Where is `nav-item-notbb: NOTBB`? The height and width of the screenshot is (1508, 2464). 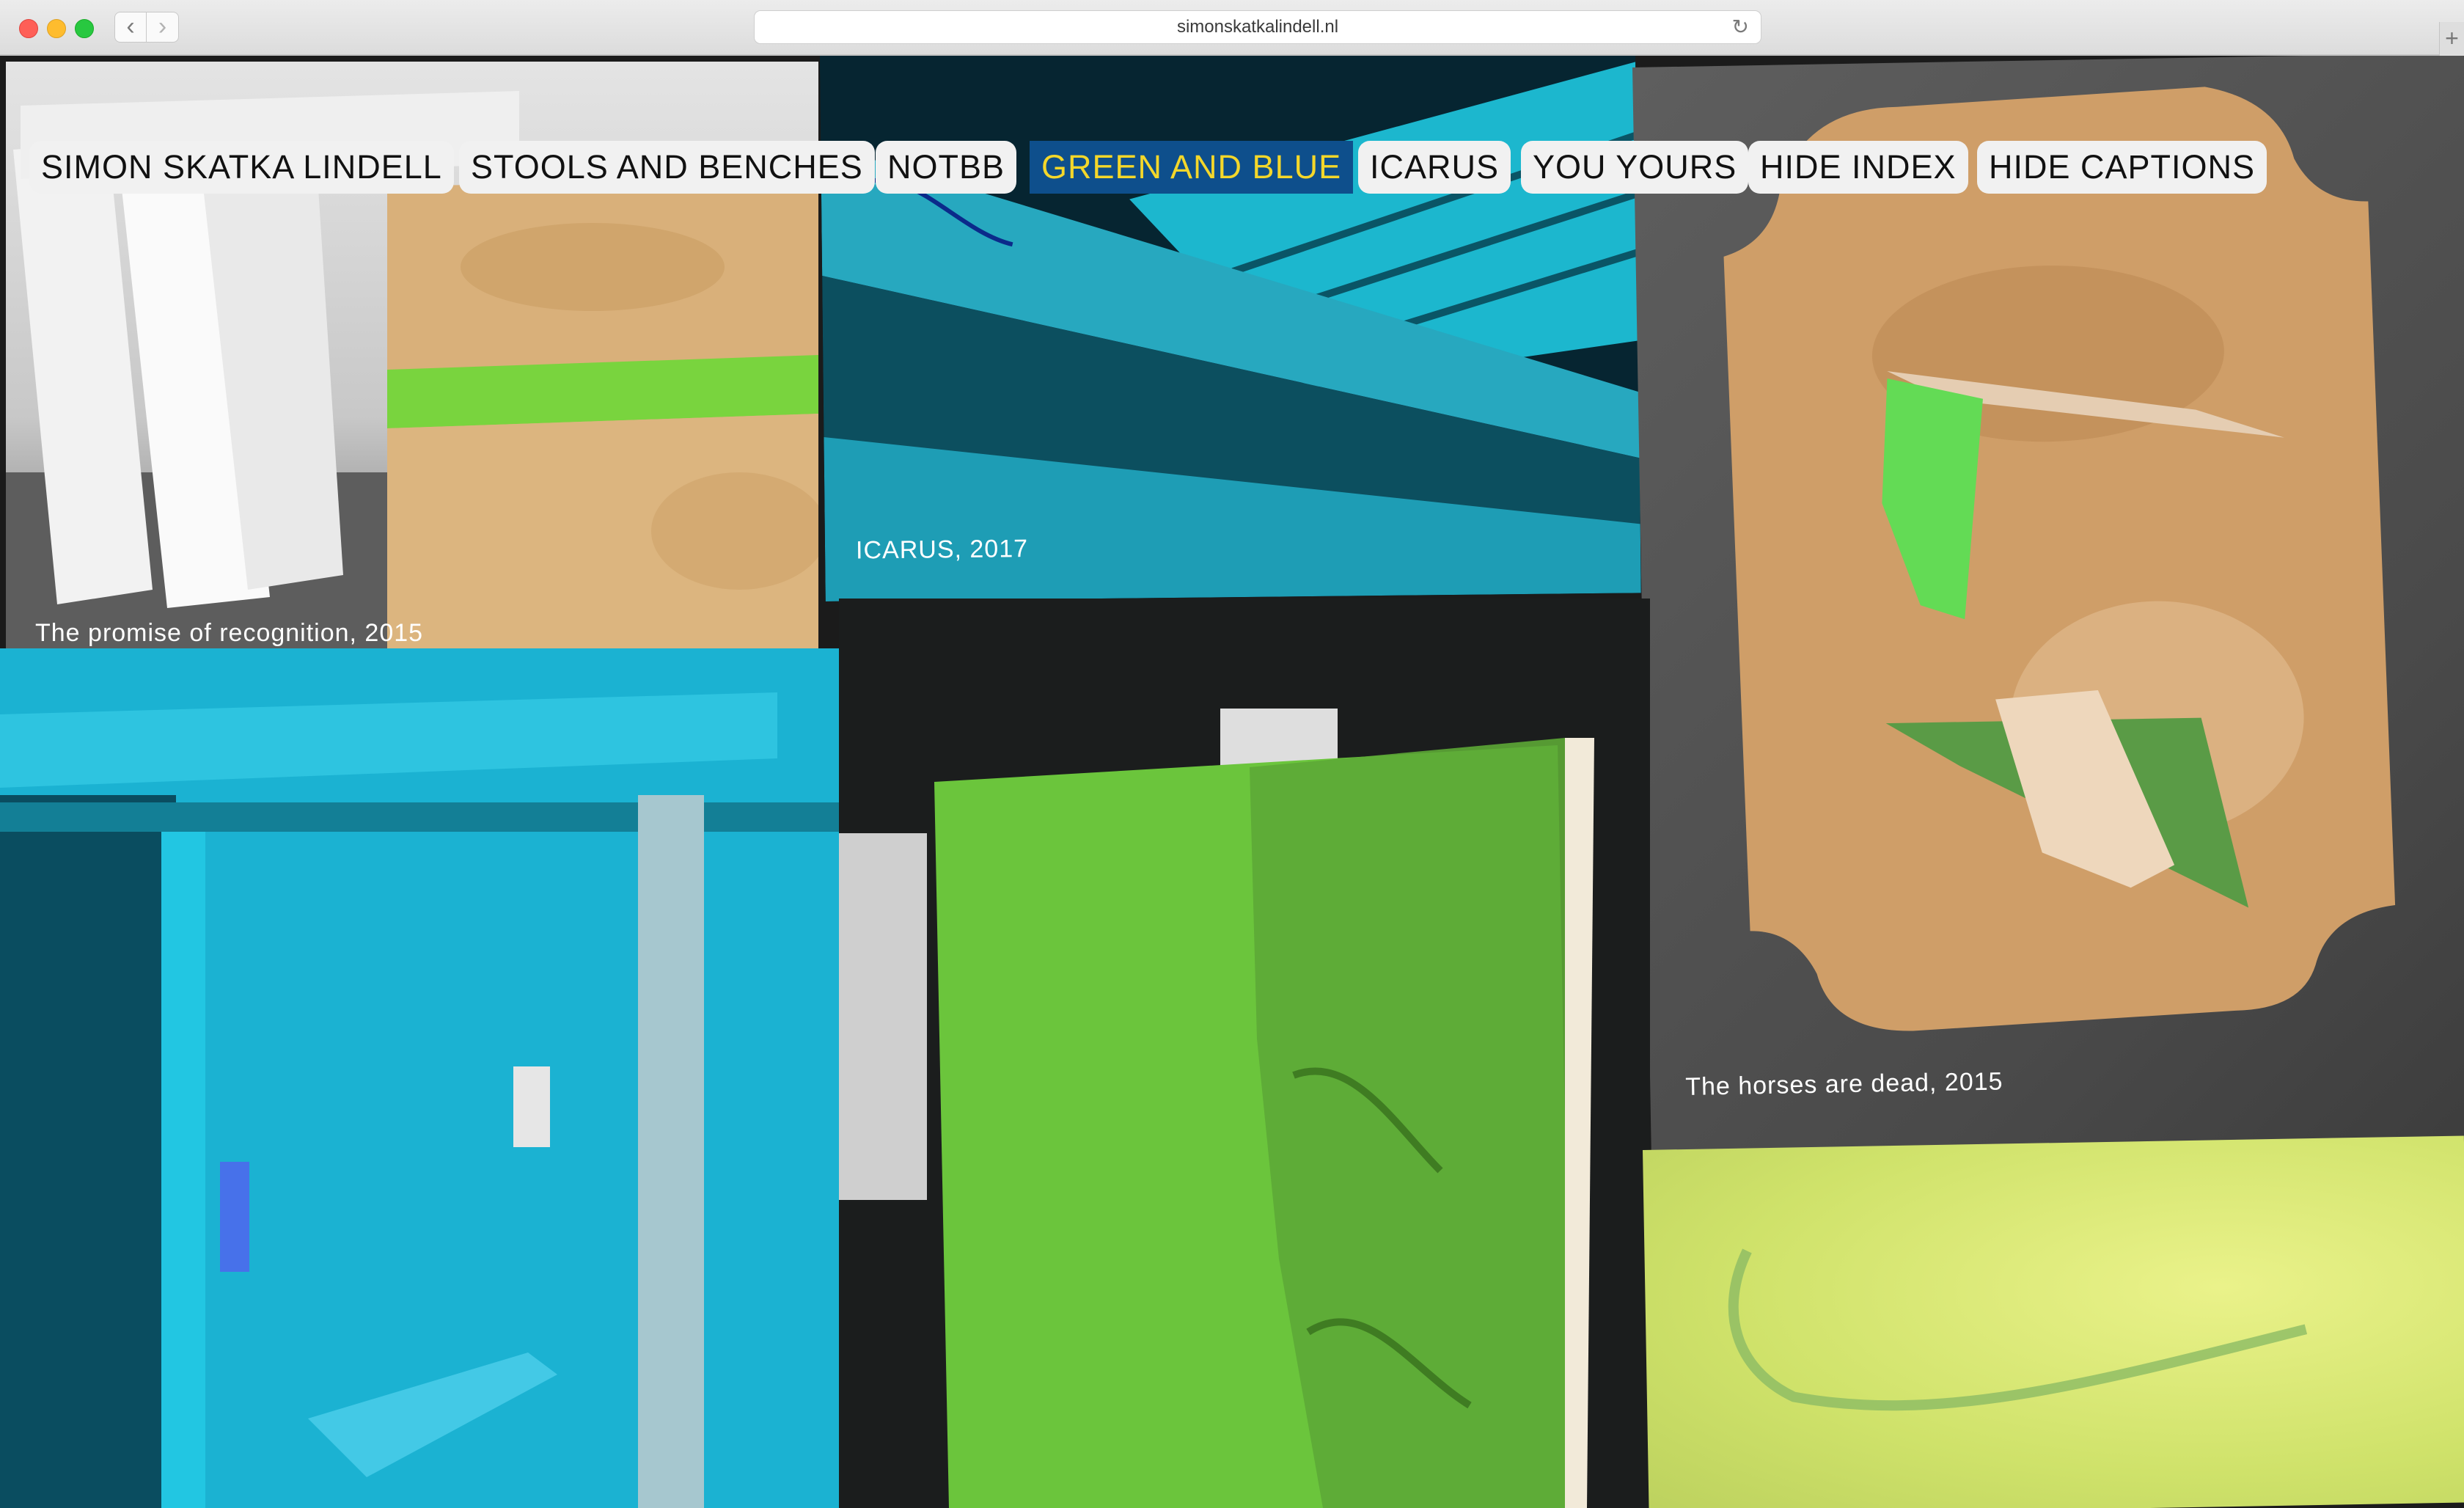
nav-item-notbb: NOTBB is located at coordinates (946, 167).